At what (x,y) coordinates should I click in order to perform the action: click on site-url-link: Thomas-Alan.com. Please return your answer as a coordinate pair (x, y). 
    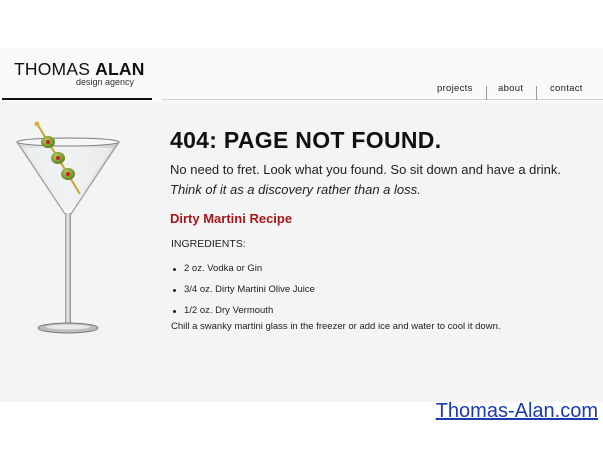
    Looking at the image, I should click on (517, 411).